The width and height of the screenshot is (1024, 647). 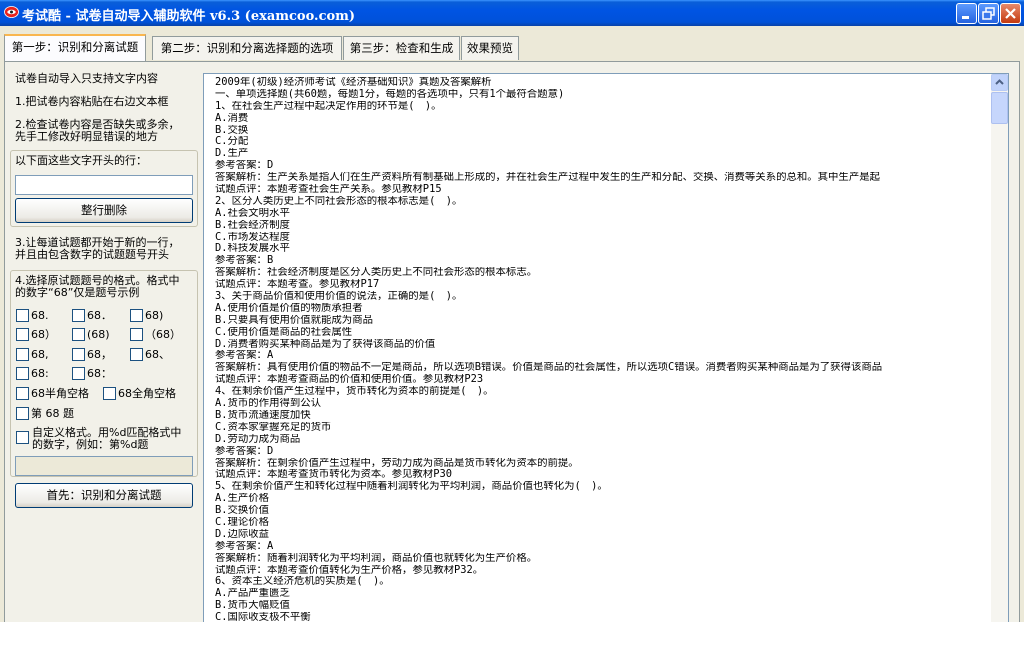 What do you see at coordinates (376, 558) in the screenshot?
I see `text-line: 答案解析：随着利润转化为平均利润，商品价值也就转化为生产价格。` at bounding box center [376, 558].